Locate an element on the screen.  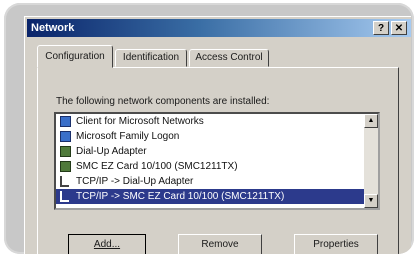
list-item-label: Microsoft Family Logon is located at coordinates (128, 136).